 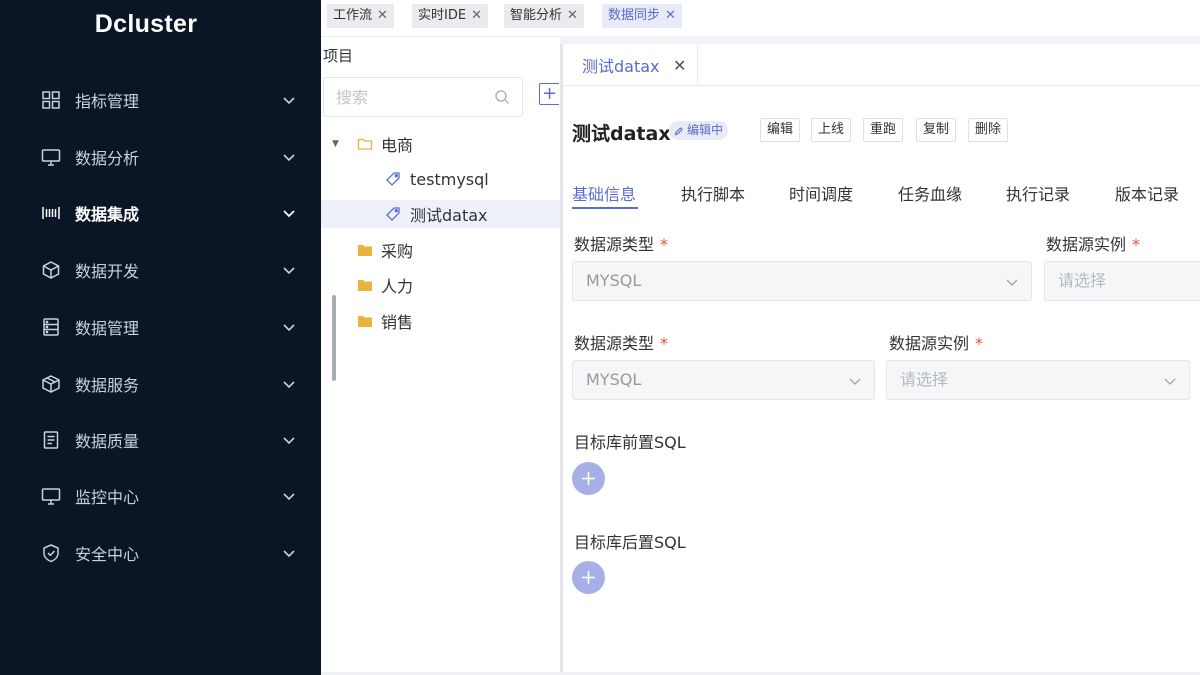 What do you see at coordinates (51, 496) in the screenshot?
I see `monitor-icon` at bounding box center [51, 496].